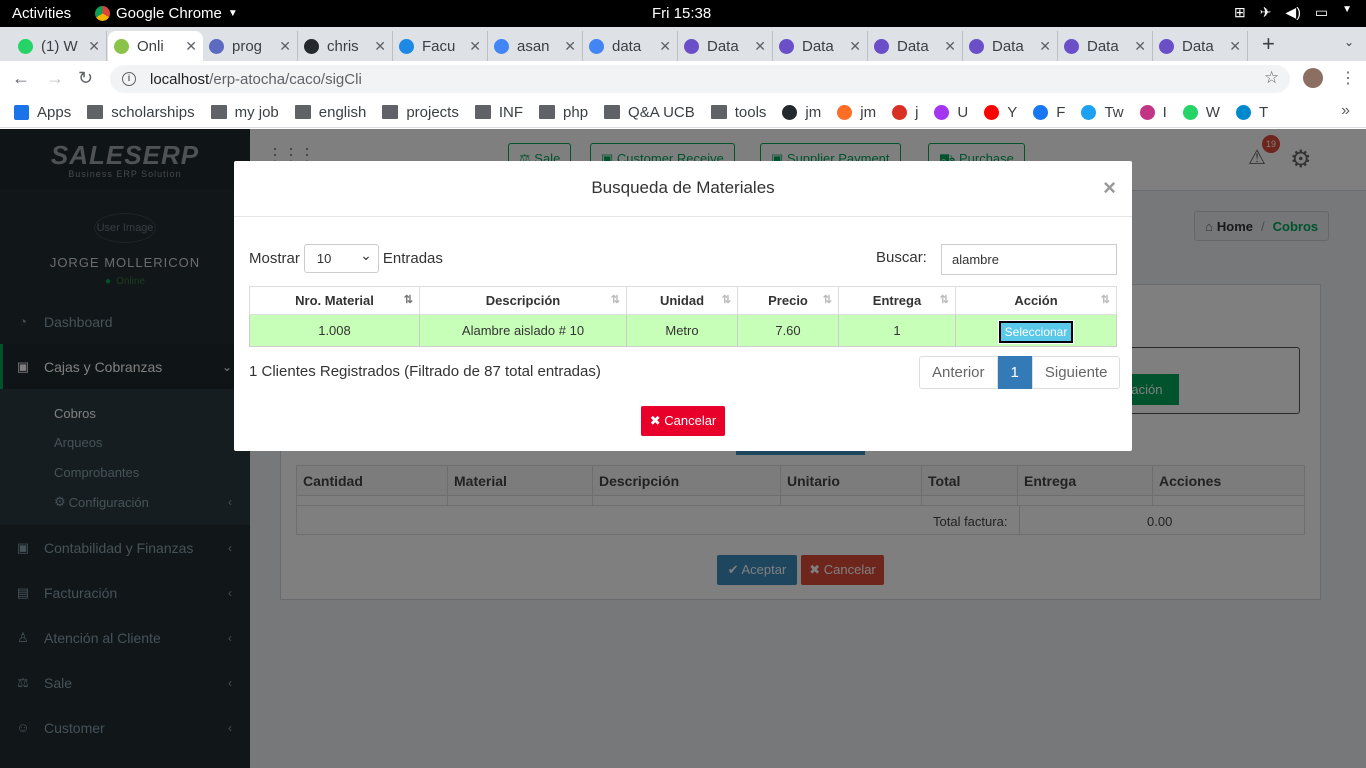 The width and height of the screenshot is (1366, 768). I want to click on bookmark-3: my job, so click(244, 112).